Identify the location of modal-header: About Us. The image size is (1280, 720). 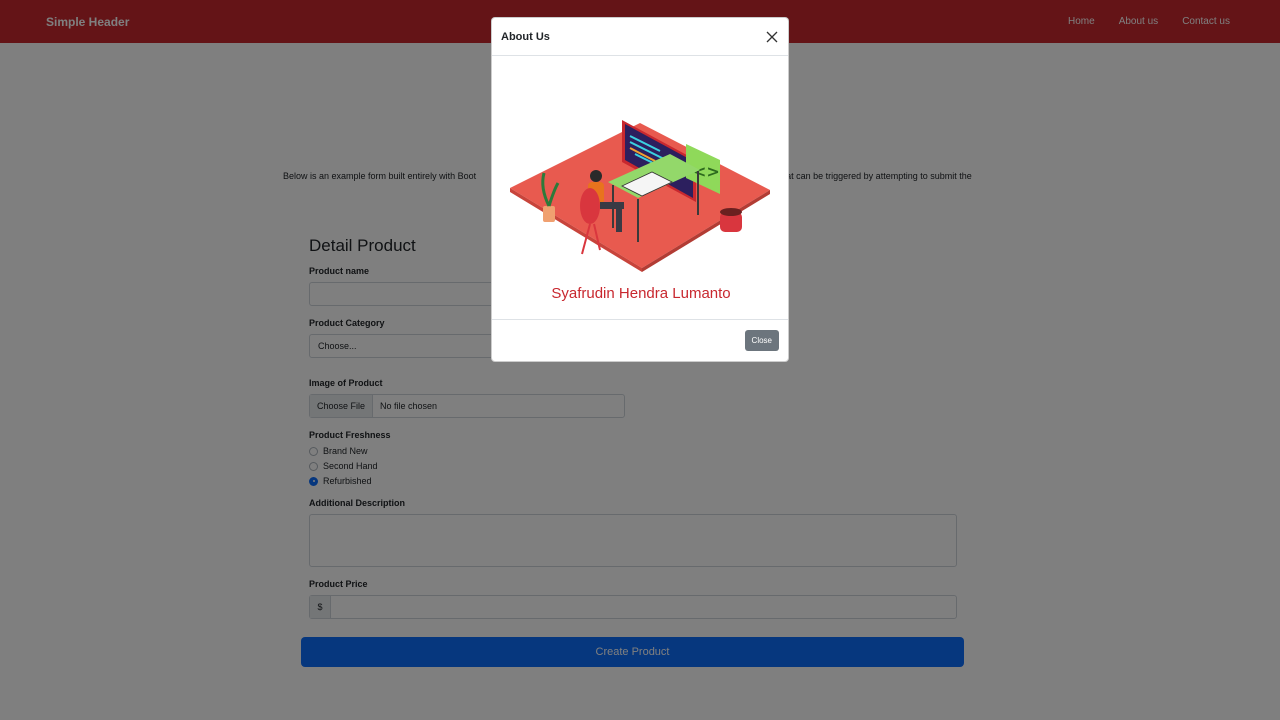
(640, 37).